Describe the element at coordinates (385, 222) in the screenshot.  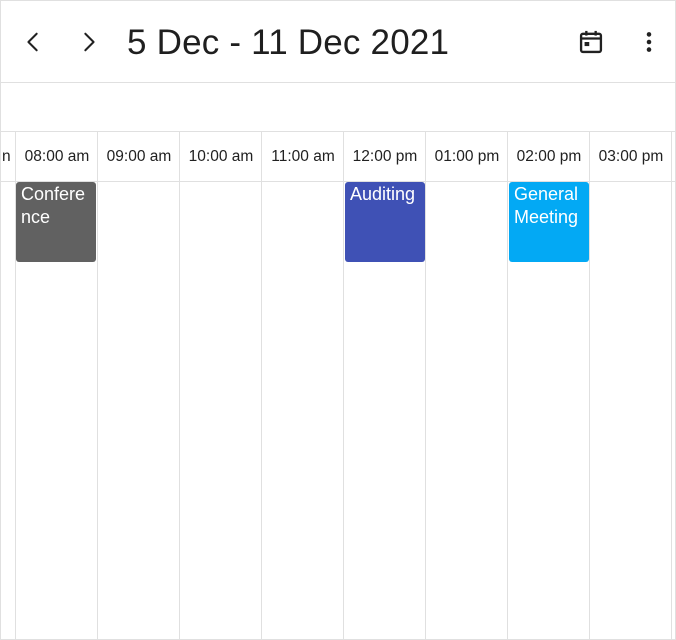
I see `appointment-auditing: Auditing` at that location.